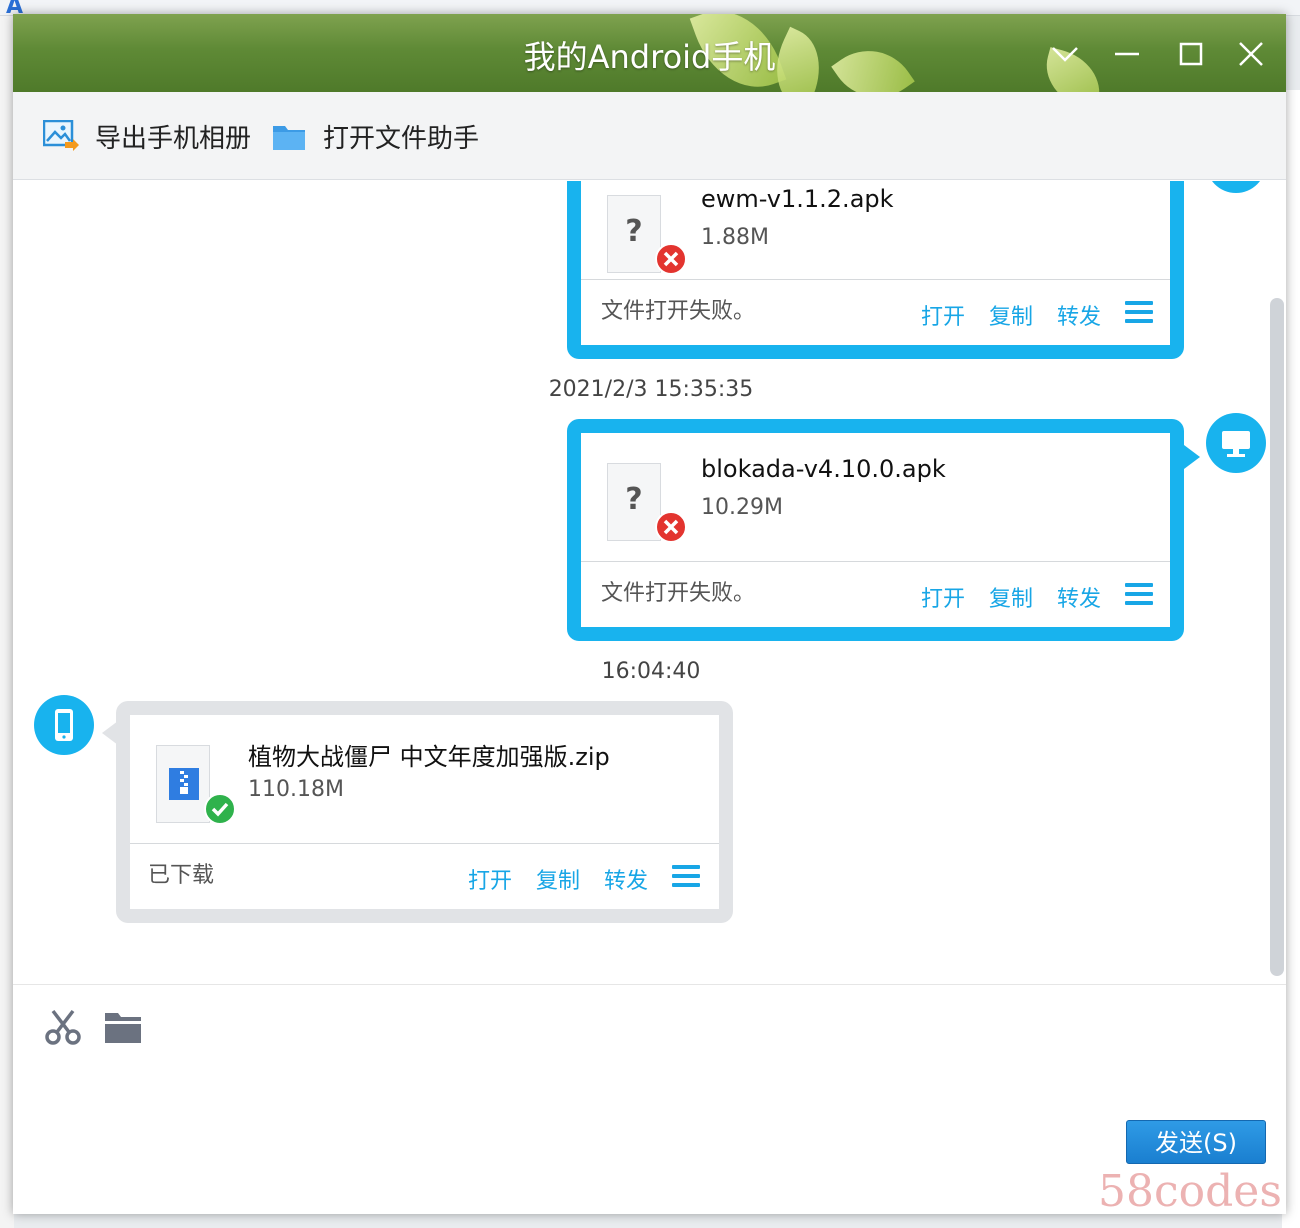 This screenshot has height=1228, width=1300. Describe the element at coordinates (296, 789) in the screenshot. I see `file-size: 110.18M` at that location.